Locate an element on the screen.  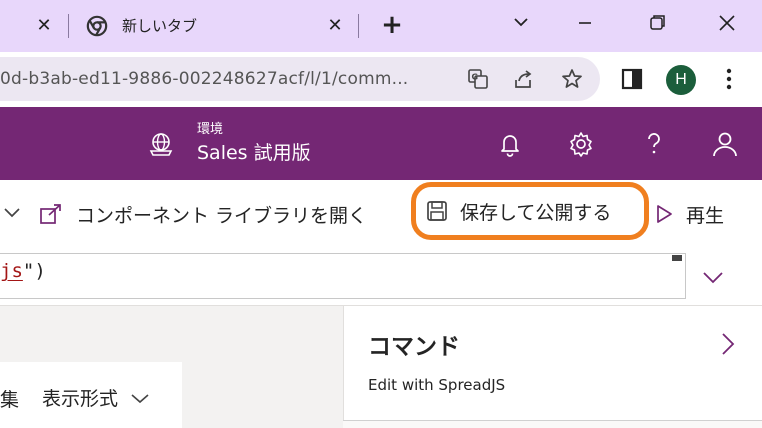
browser-tab-strip: ✕ 新しいタブ ✕ + is located at coordinates (381, 26).